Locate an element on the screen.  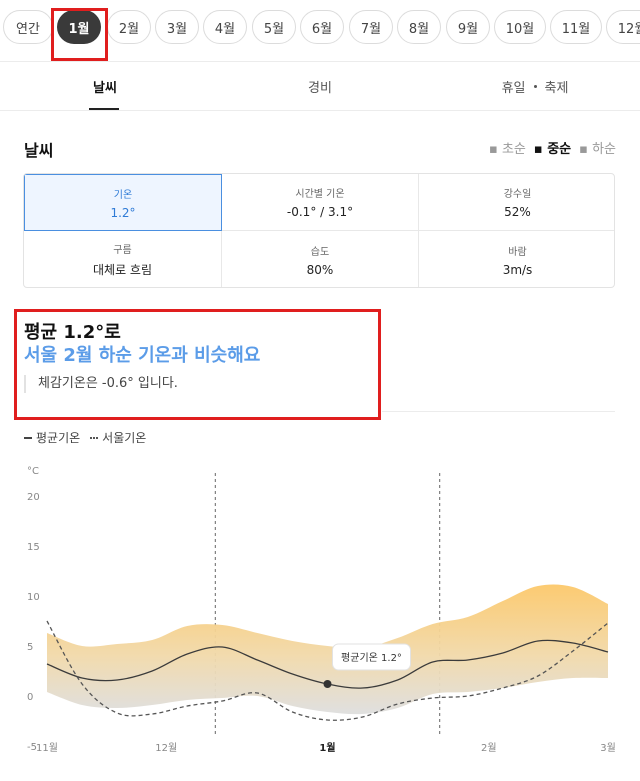
legend-dashed-swatch is located at coordinates (94, 437).